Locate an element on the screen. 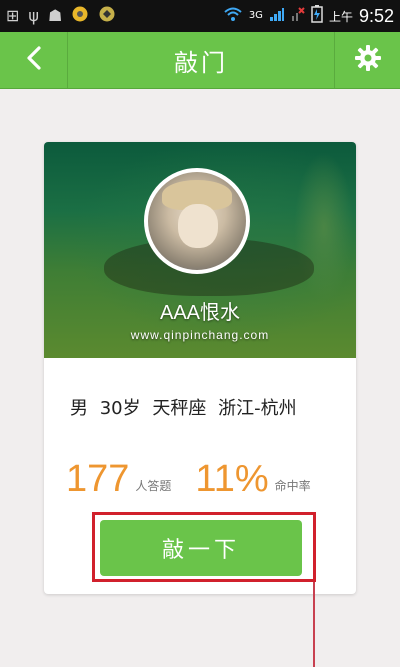  answers-label: 人答题 is located at coordinates (153, 486).